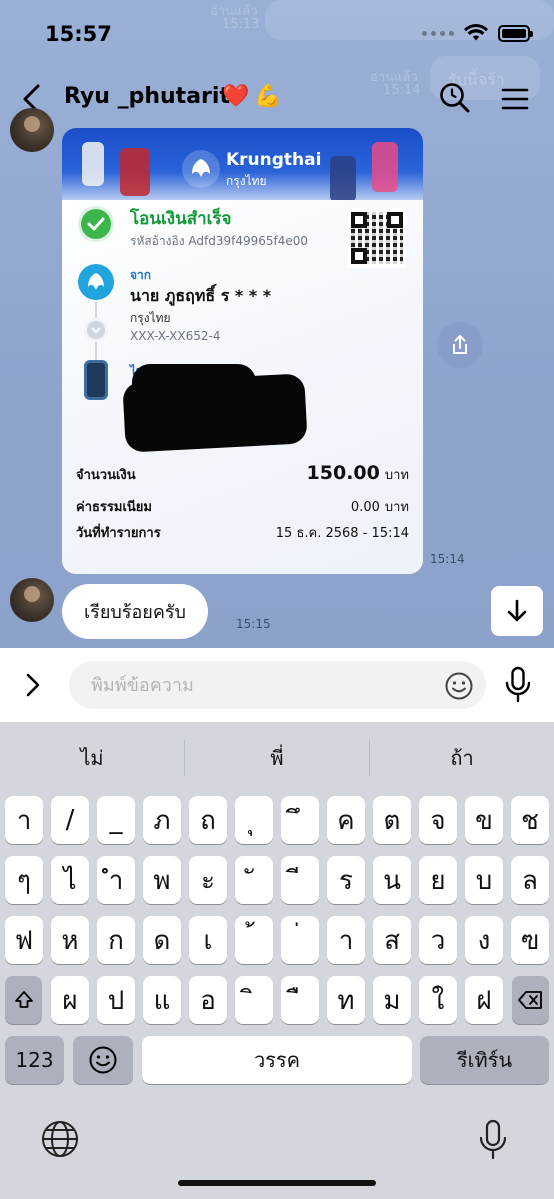 The image size is (554, 1199). I want to click on scroll-to-bottom-button, so click(517, 611).